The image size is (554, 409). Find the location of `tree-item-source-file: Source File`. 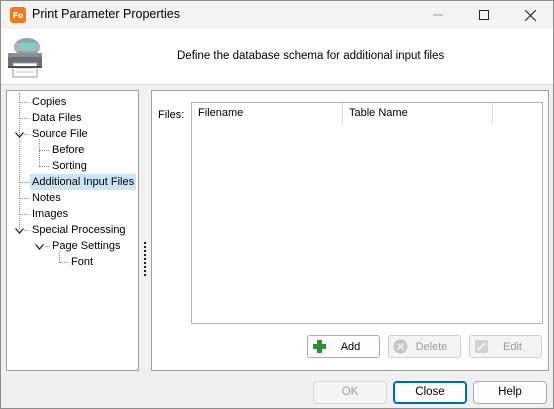

tree-item-source-file: Source File is located at coordinates (60, 134).